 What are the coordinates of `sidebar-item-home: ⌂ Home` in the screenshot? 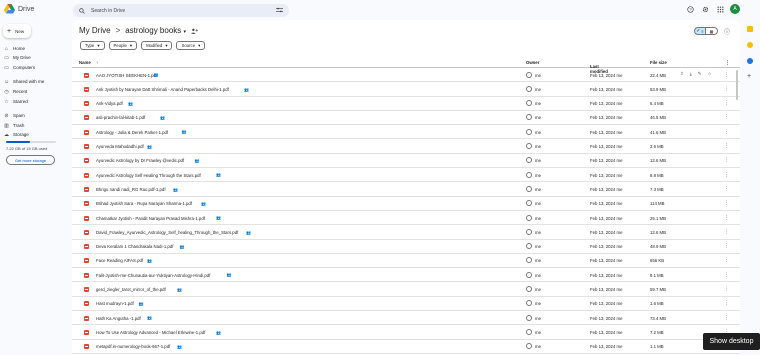 It's located at (14, 48).